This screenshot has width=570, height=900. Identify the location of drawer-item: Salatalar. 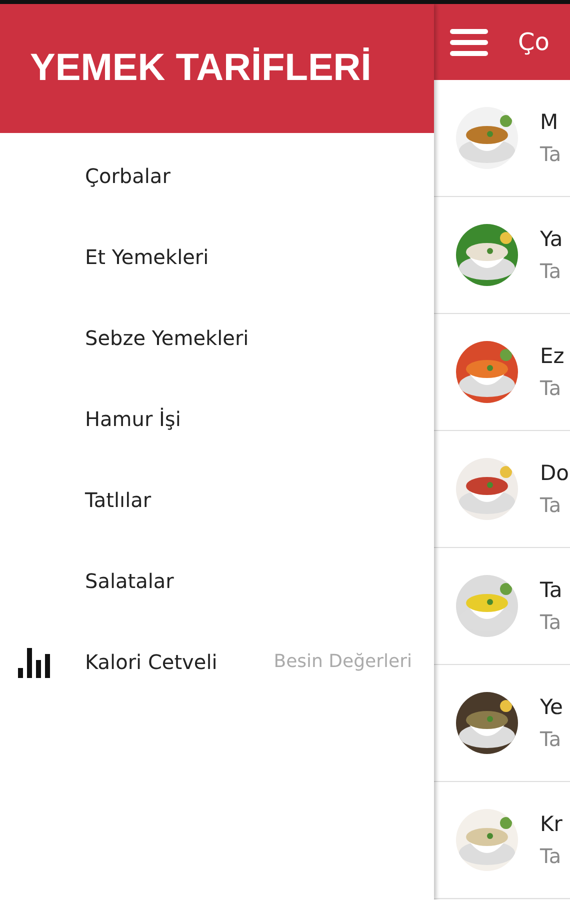
(259, 580).